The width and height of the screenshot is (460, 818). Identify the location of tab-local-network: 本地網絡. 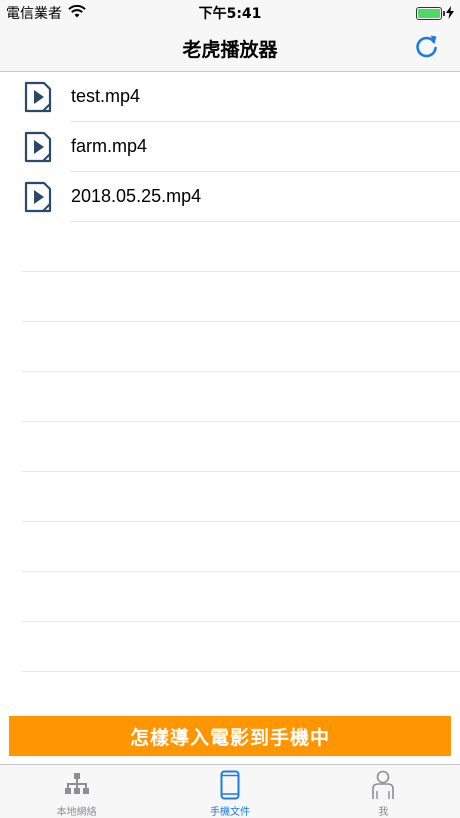
(76, 791).